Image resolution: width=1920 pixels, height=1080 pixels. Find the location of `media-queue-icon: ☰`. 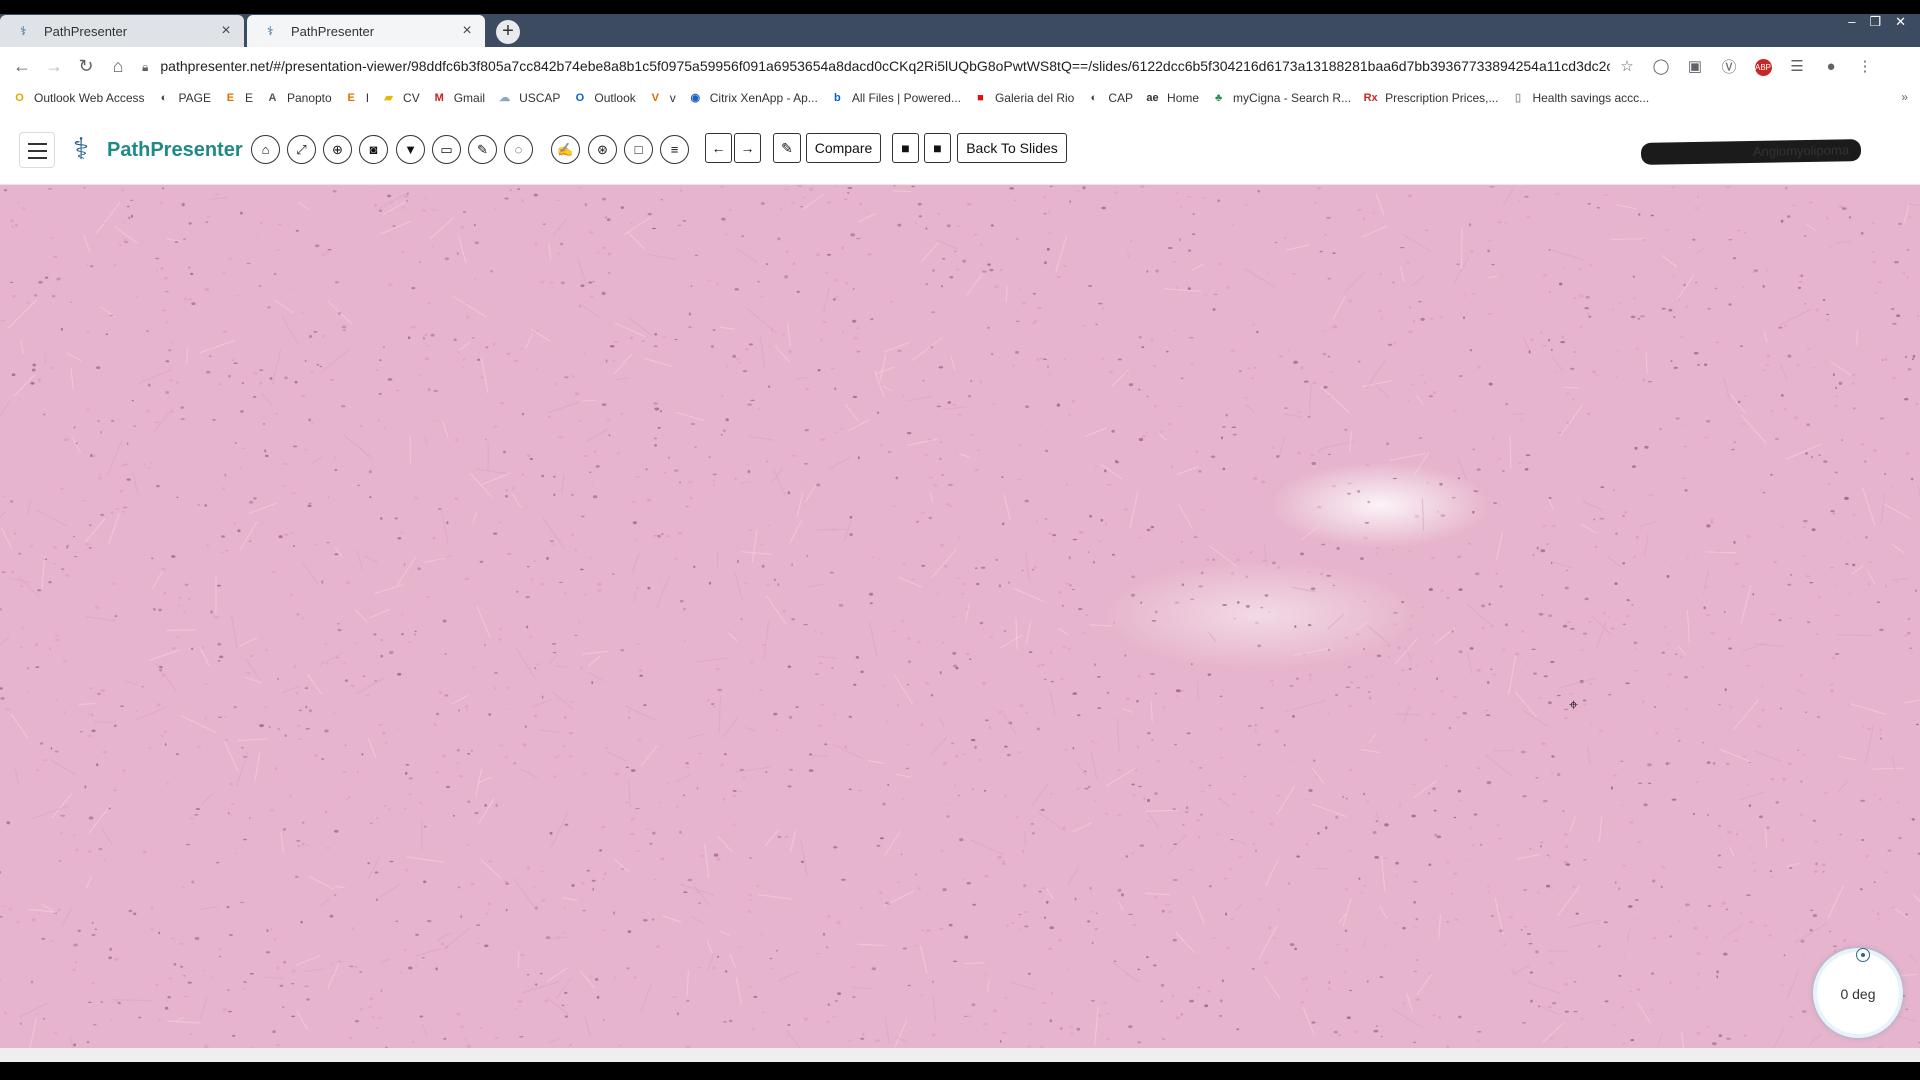

media-queue-icon: ☰ is located at coordinates (1797, 66).